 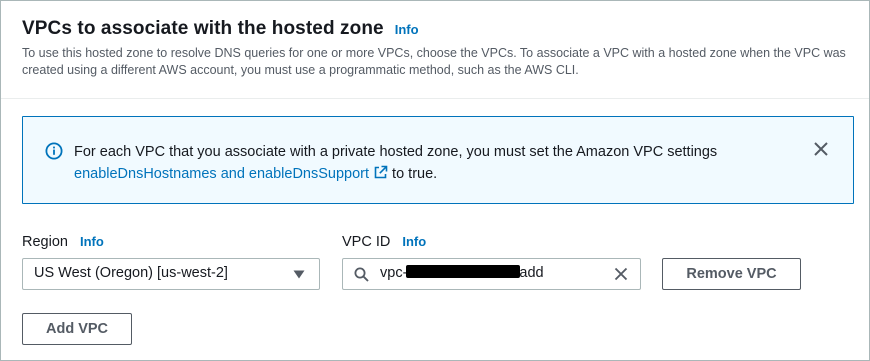 I want to click on region-select: US West (Oregon) [us-west-2], so click(x=171, y=274).